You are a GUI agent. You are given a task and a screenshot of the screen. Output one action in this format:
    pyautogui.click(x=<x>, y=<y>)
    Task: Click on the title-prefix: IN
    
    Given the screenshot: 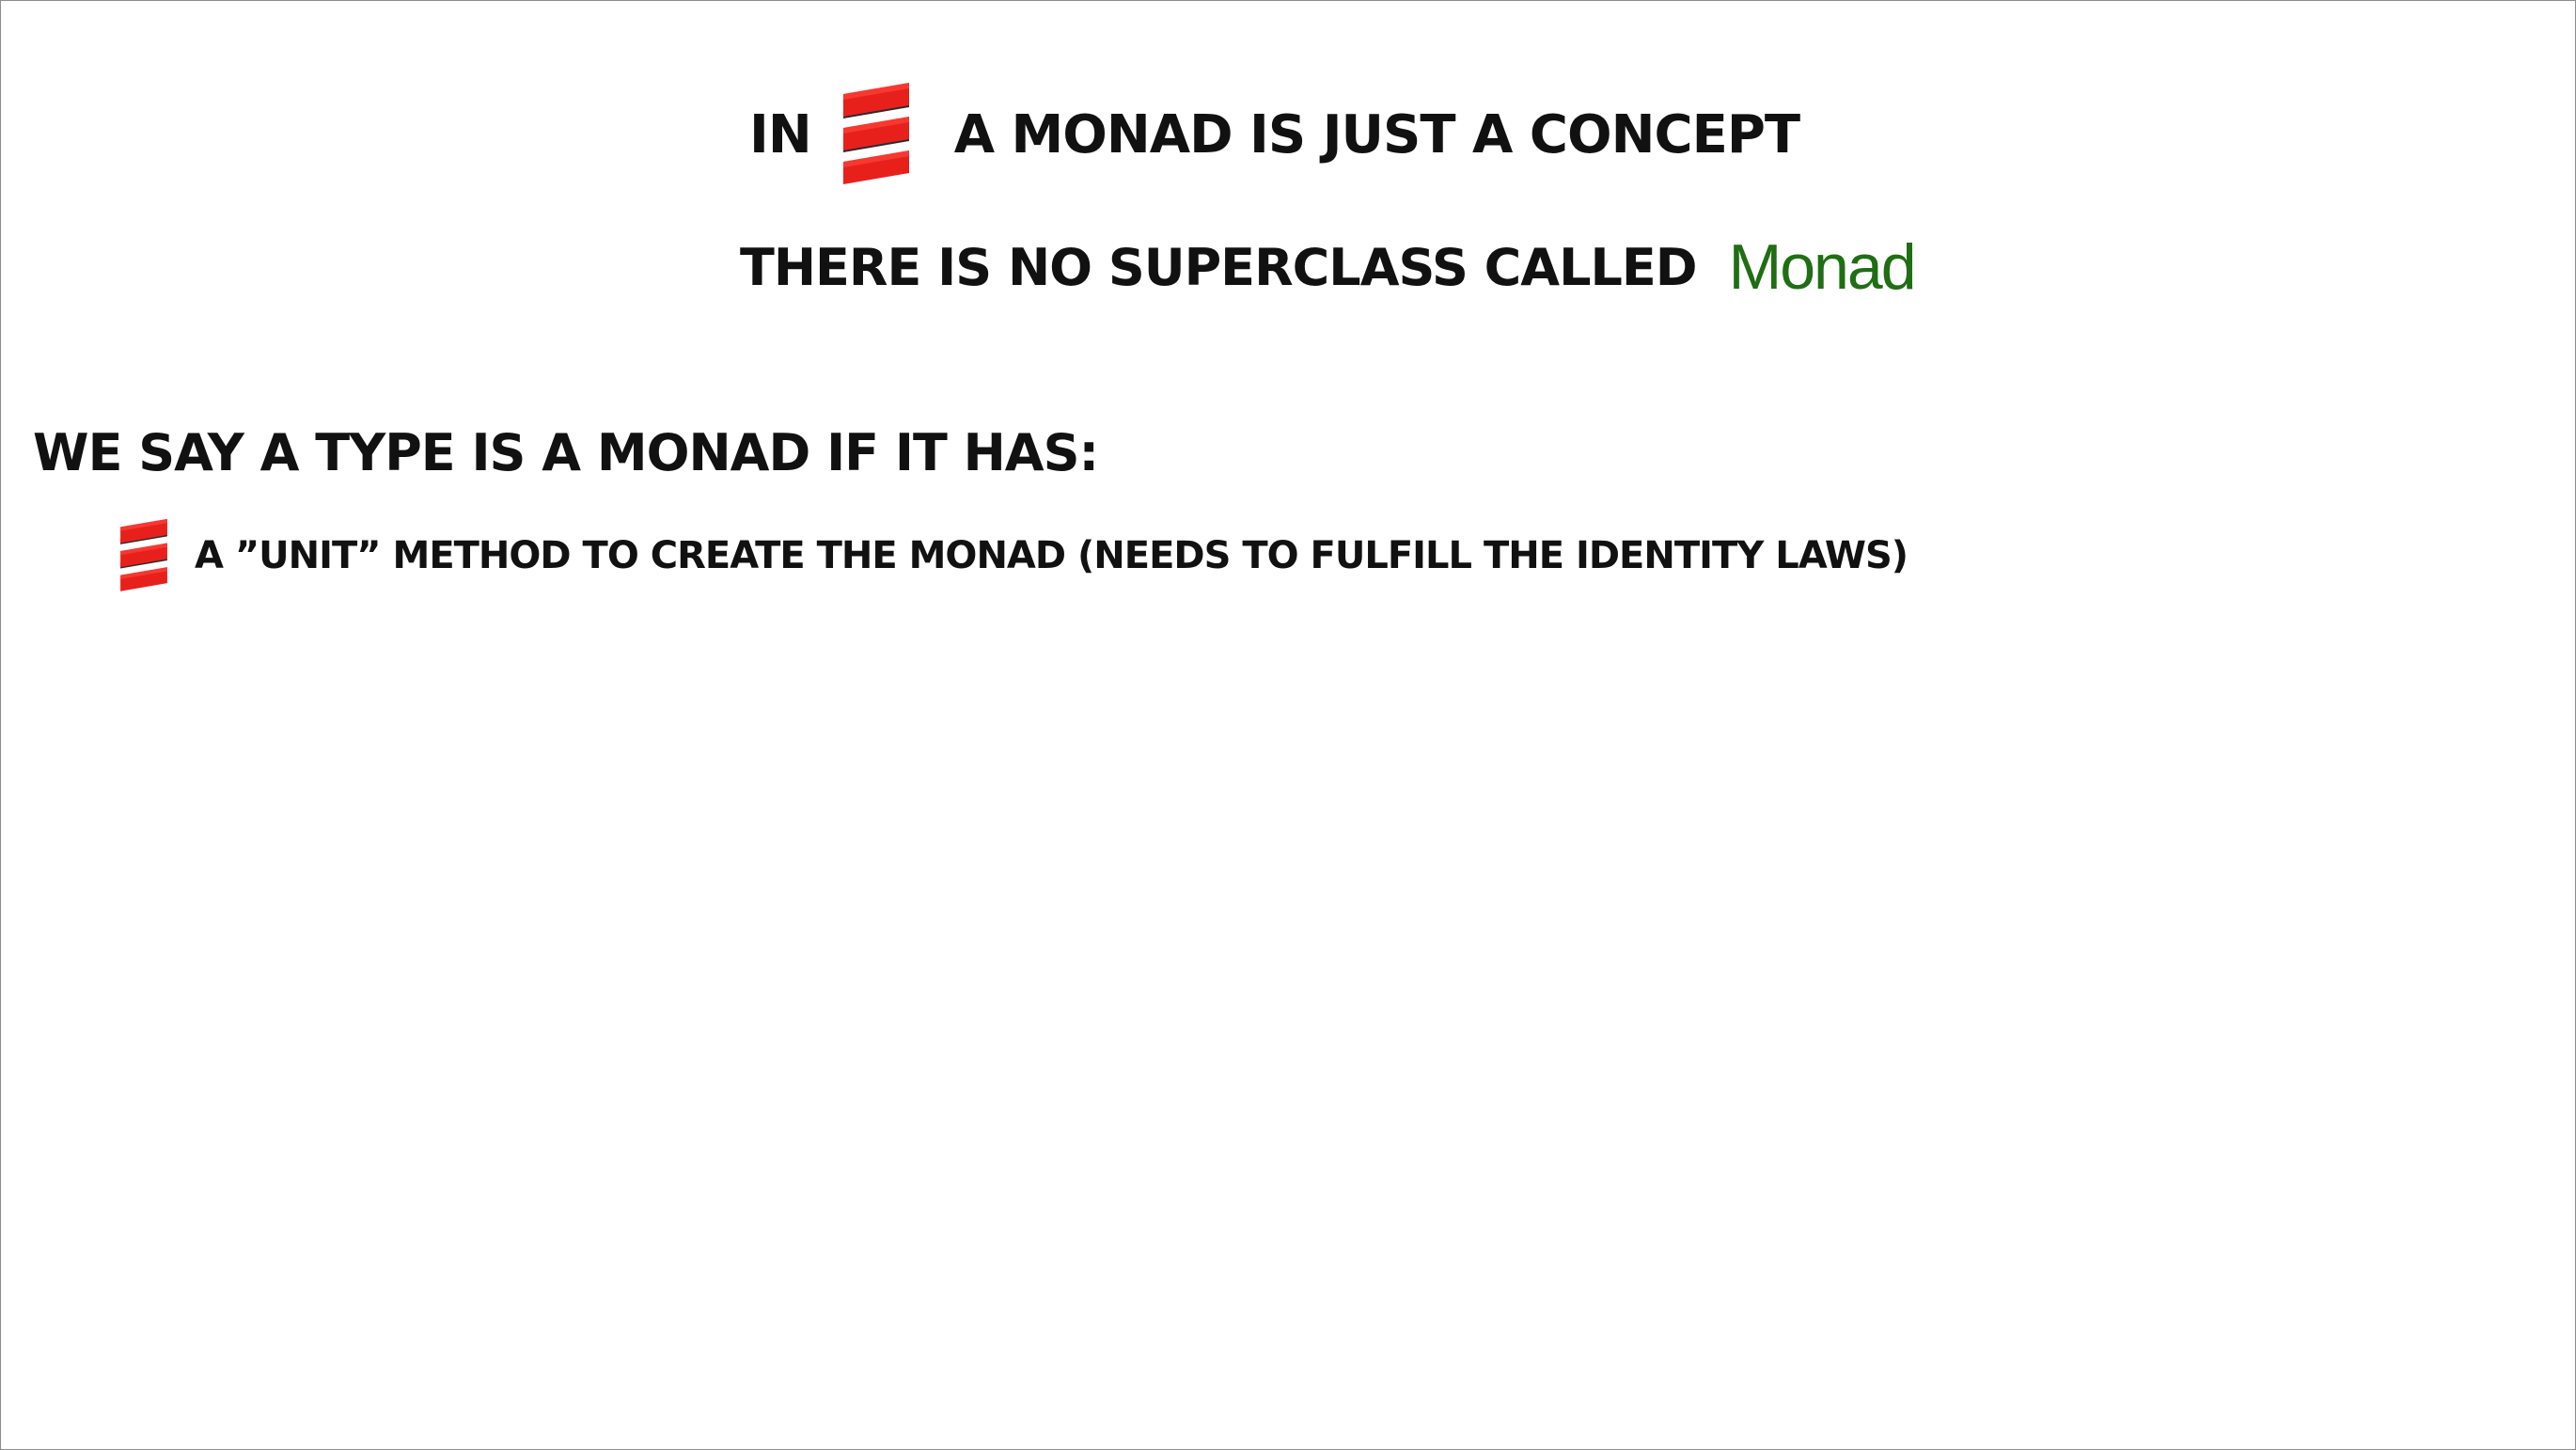 What is the action you would take?
    pyautogui.click(x=780, y=134)
    